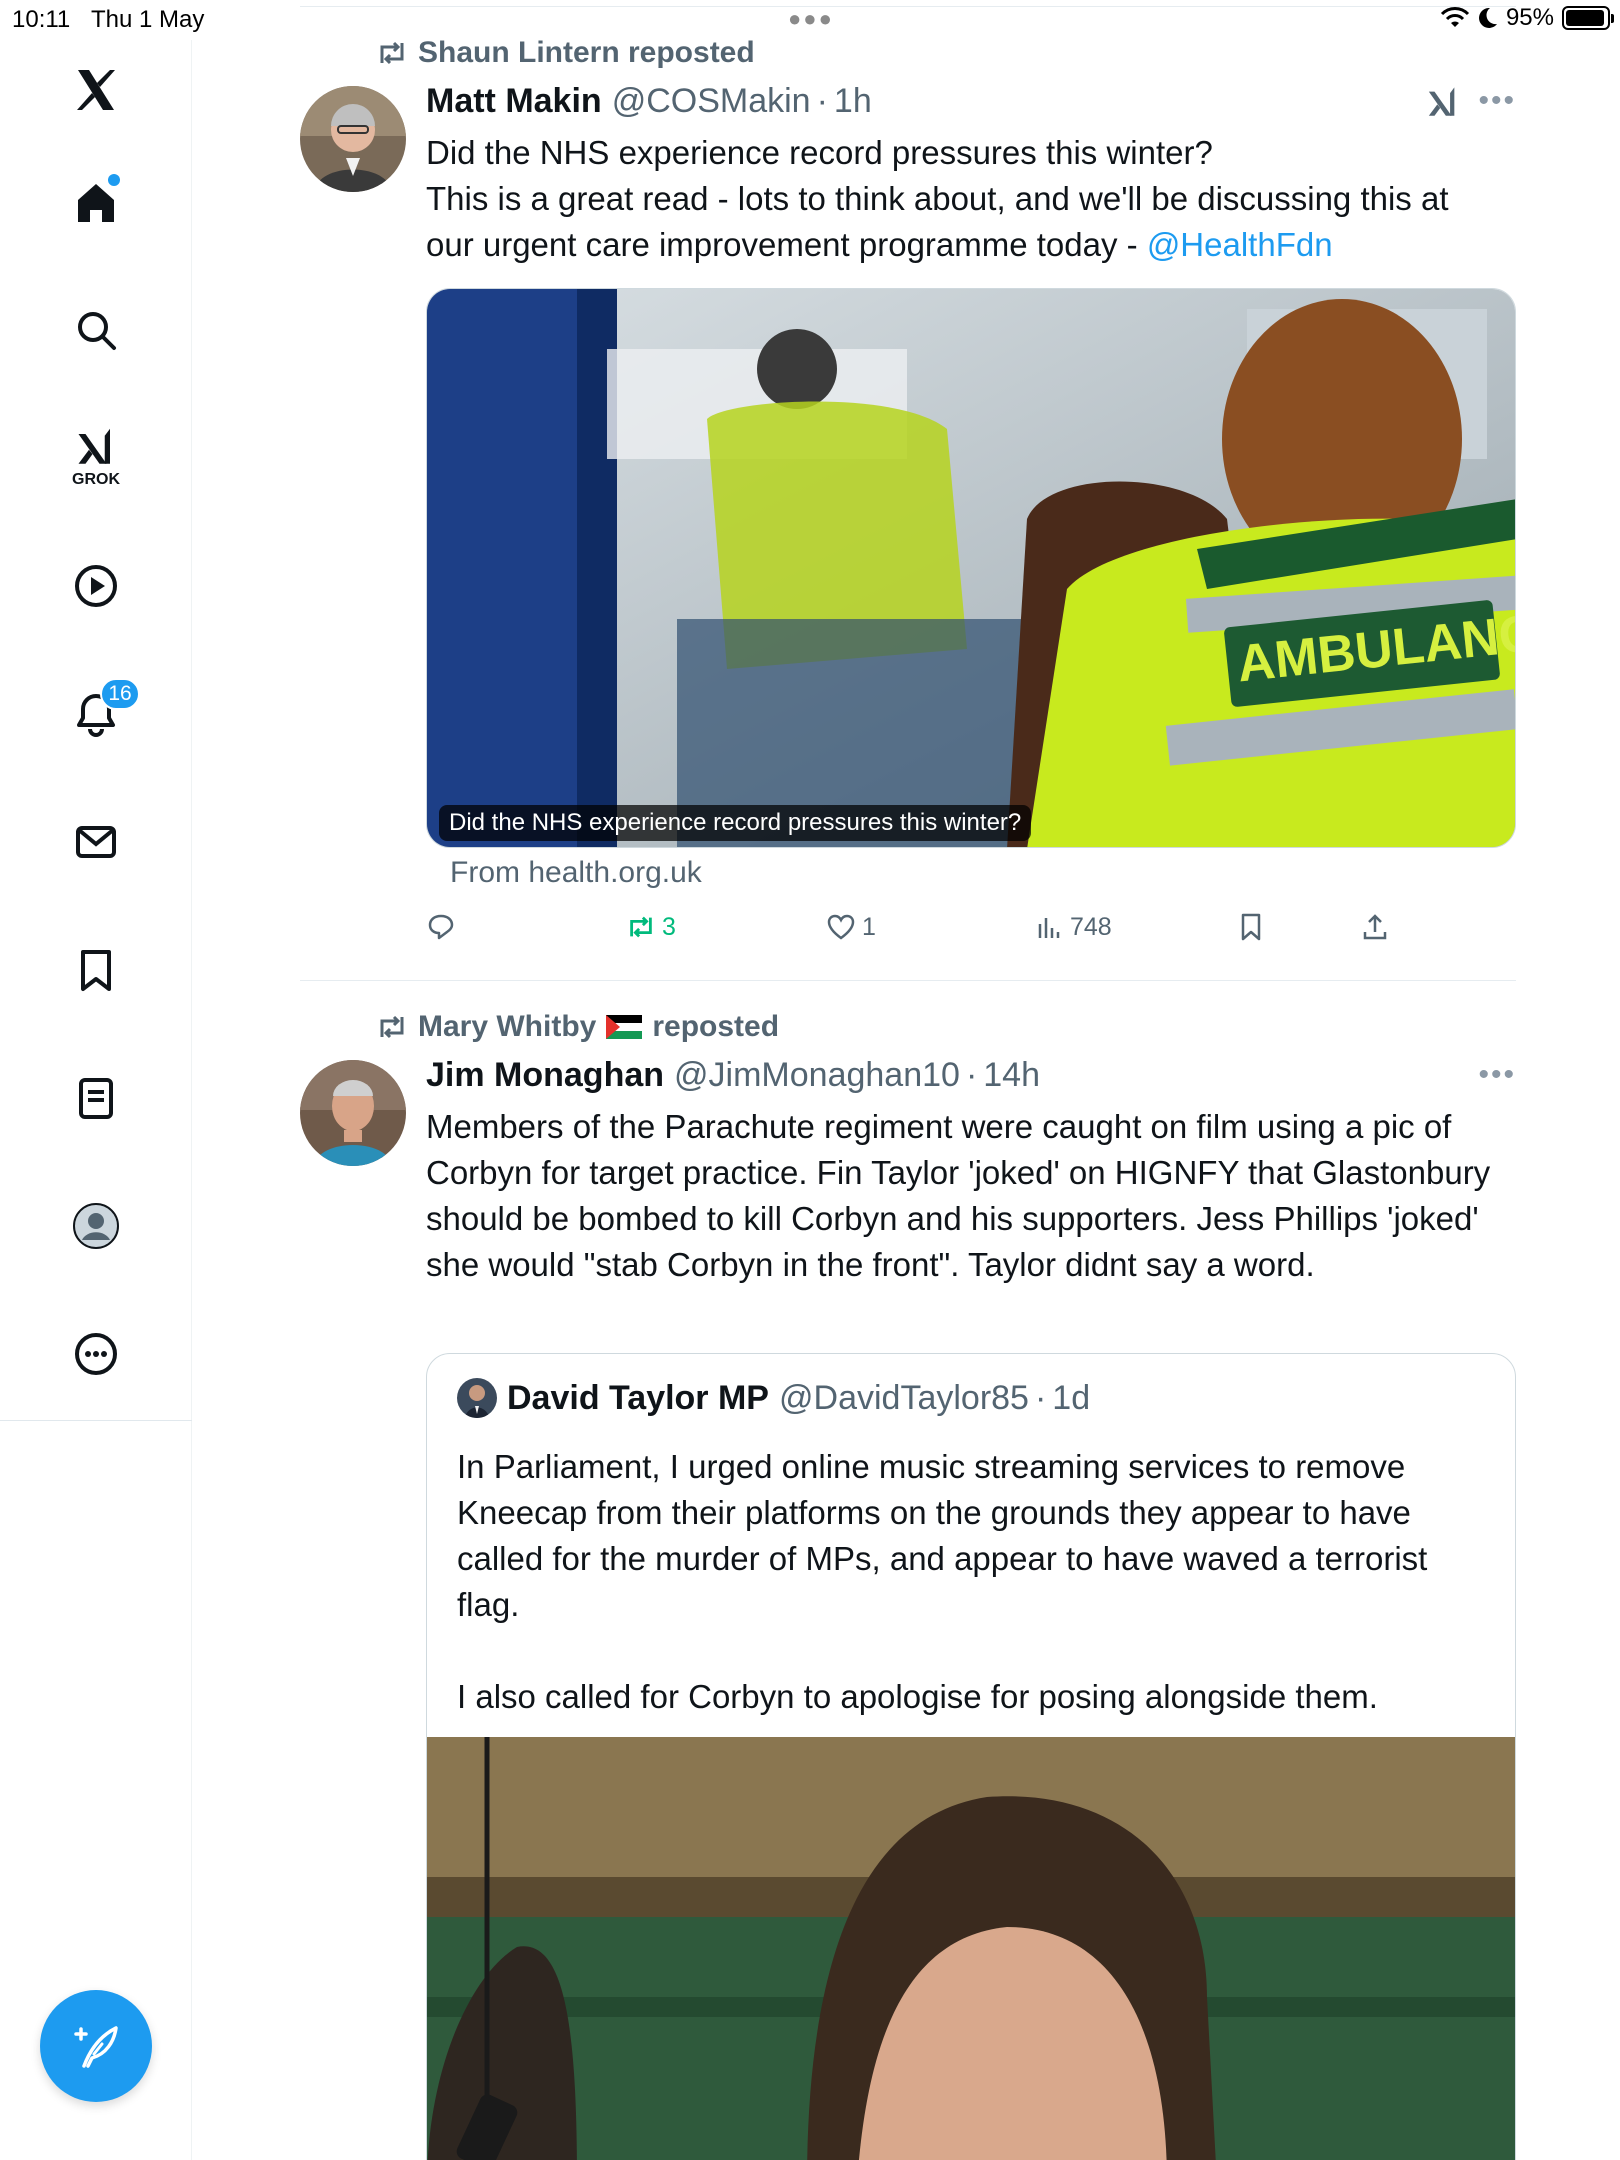 This screenshot has width=1620, height=2160. Describe the element at coordinates (841, 927) in the screenshot. I see `heart-icon` at that location.